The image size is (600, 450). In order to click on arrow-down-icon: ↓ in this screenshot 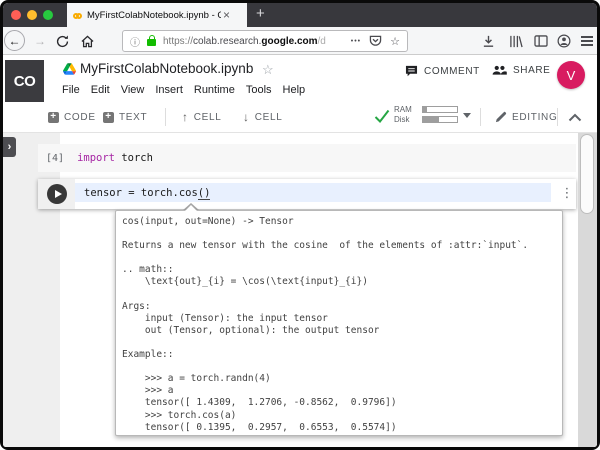, I will do `click(246, 117)`.